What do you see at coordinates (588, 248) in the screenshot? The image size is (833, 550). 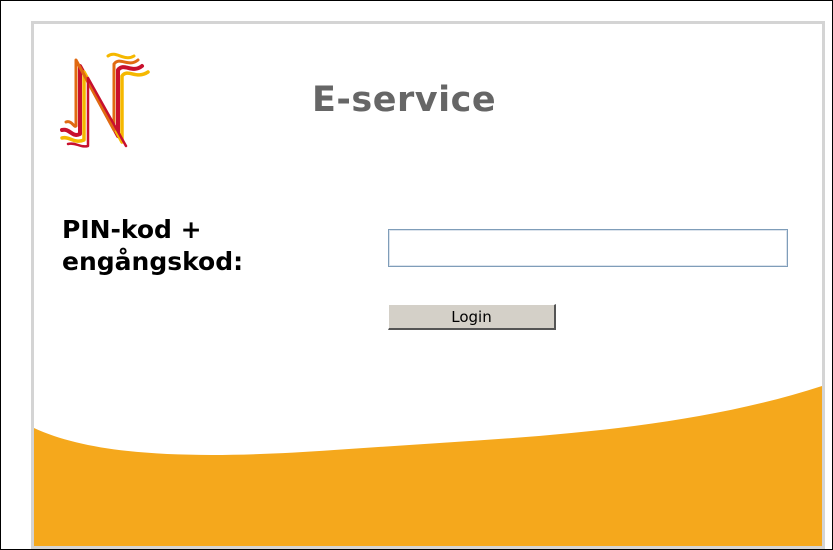 I see `pin-code-input` at bounding box center [588, 248].